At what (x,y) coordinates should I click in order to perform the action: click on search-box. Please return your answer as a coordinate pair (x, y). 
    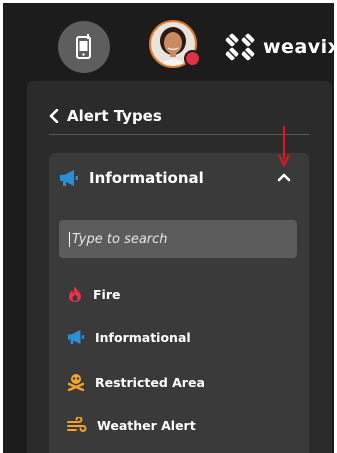
    Looking at the image, I should click on (178, 239).